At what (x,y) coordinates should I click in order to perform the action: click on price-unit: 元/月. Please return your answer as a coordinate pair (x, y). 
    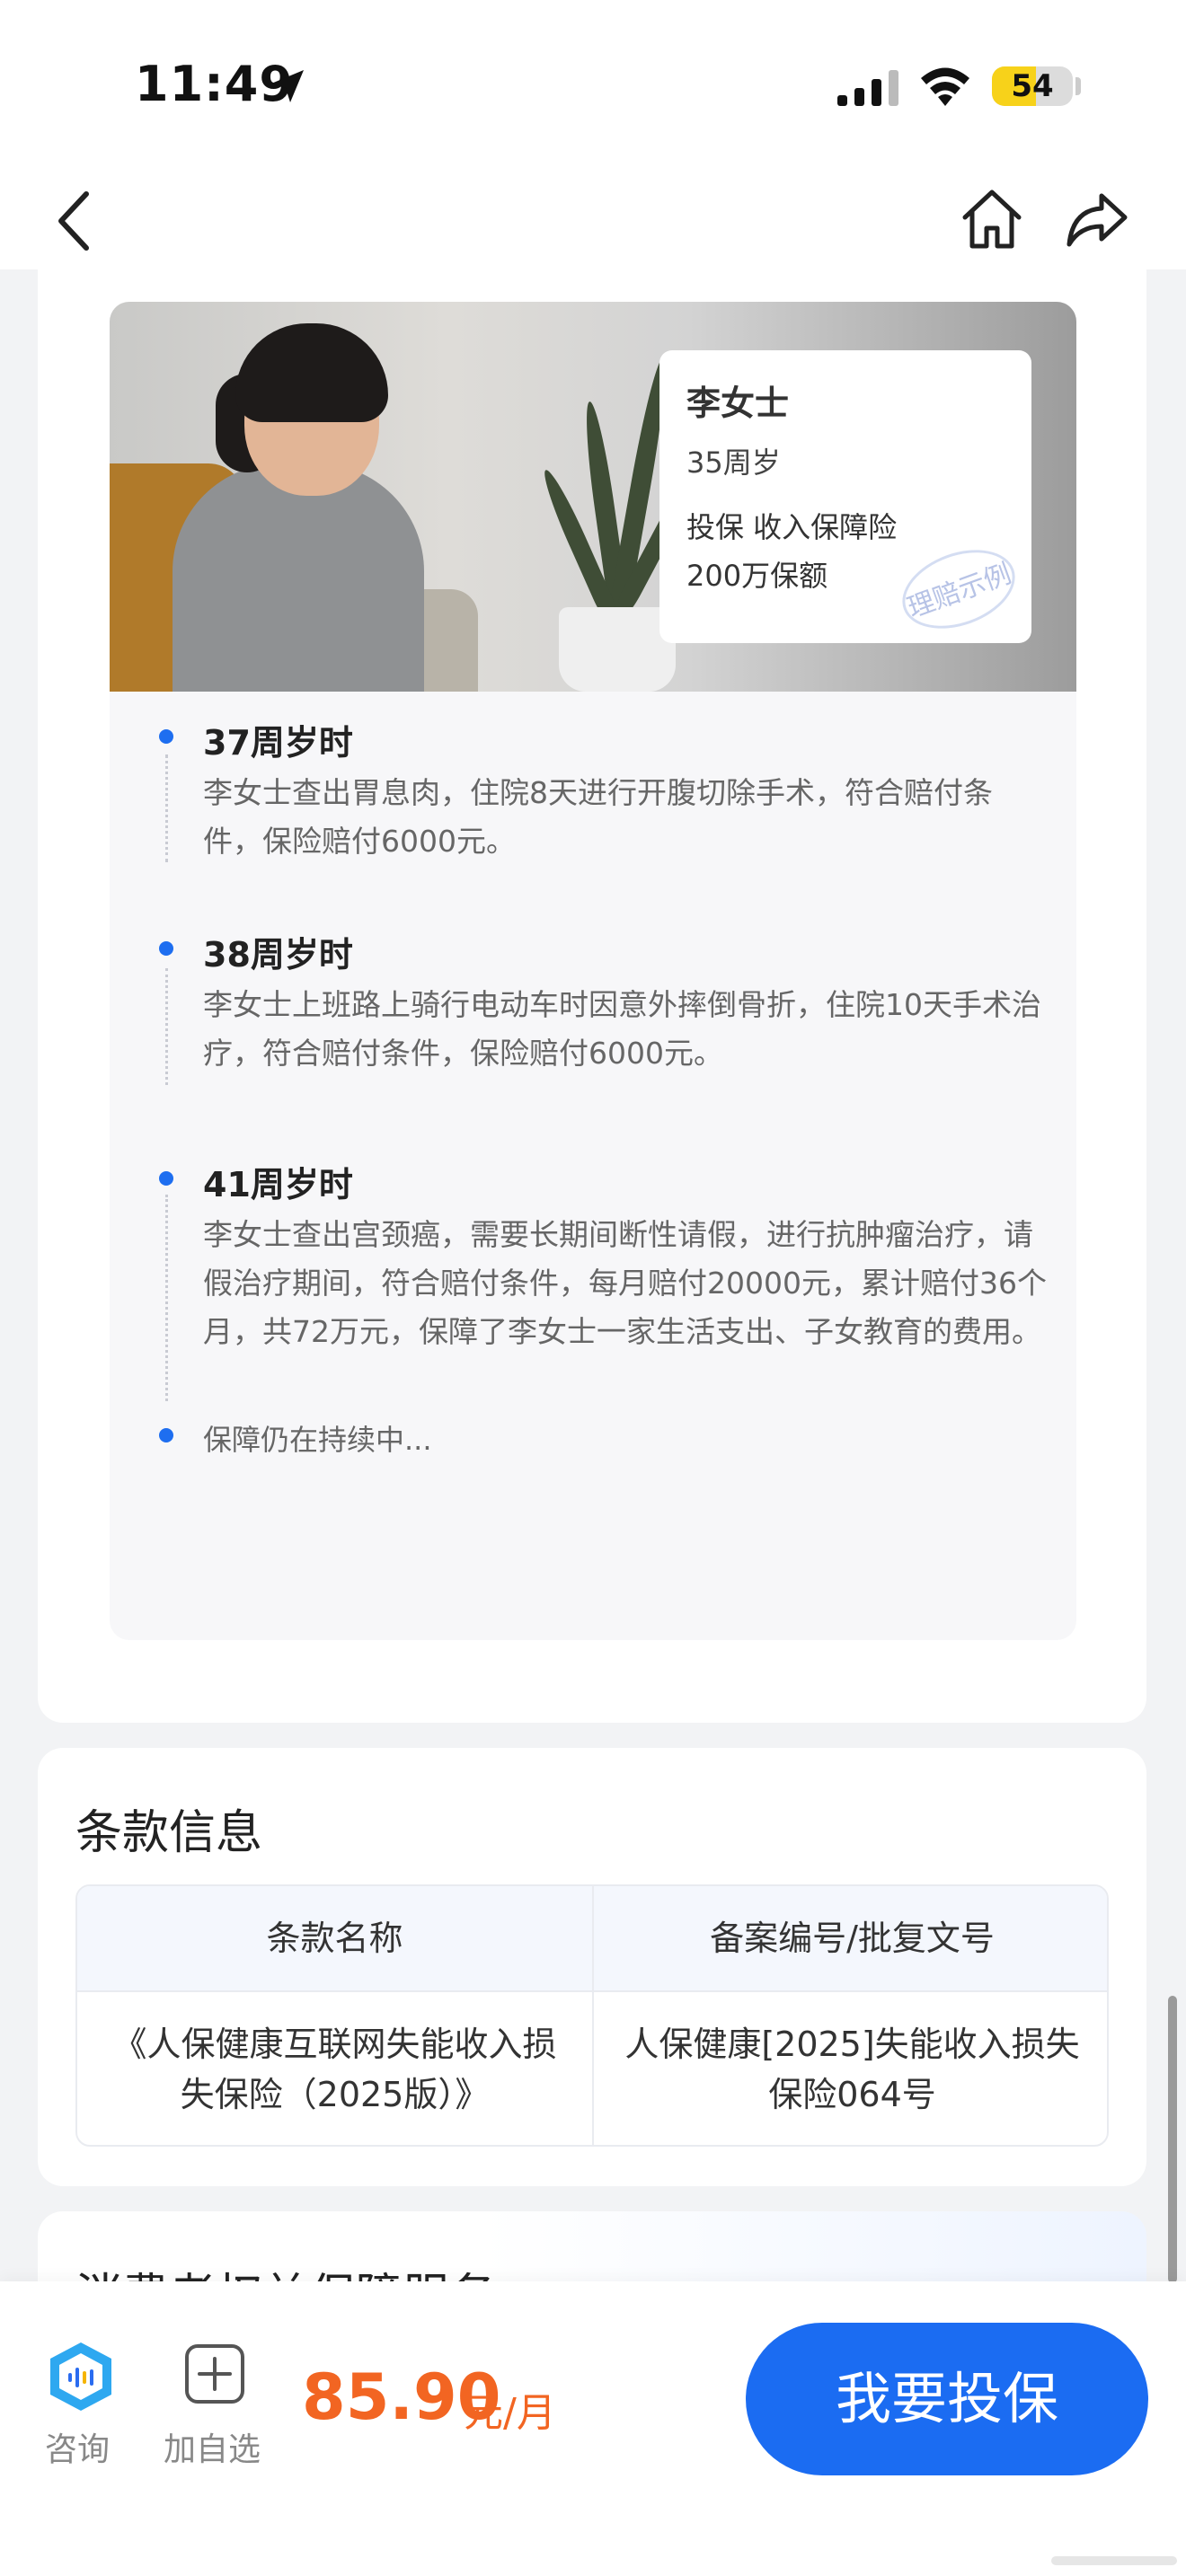
    Looking at the image, I should click on (510, 2413).